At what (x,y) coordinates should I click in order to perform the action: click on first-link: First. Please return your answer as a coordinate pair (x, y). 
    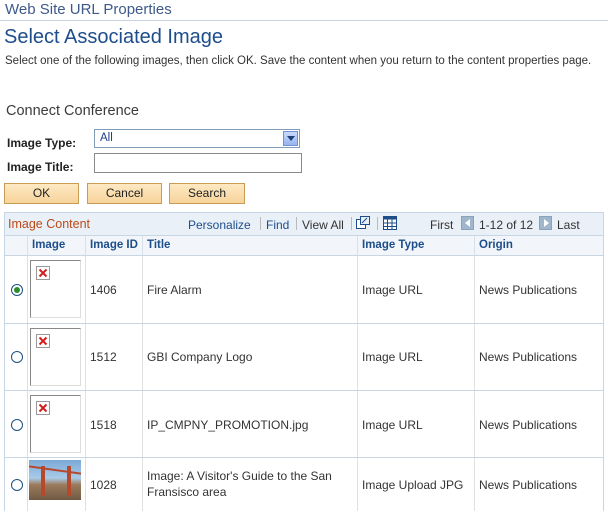
    Looking at the image, I should click on (441, 225).